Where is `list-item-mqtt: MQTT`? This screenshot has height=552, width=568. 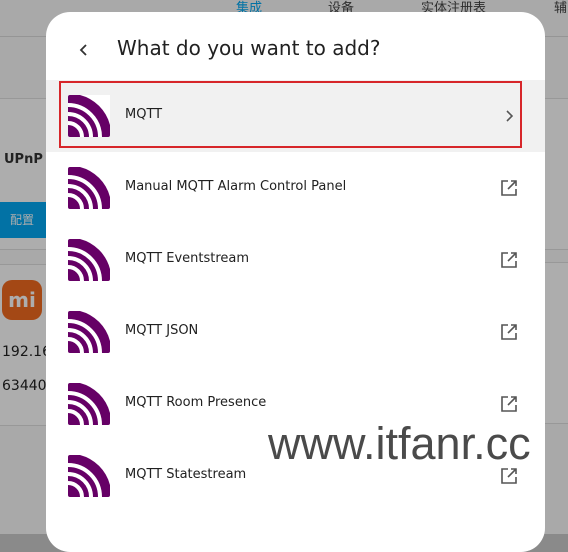 list-item-mqtt: MQTT is located at coordinates (295, 116).